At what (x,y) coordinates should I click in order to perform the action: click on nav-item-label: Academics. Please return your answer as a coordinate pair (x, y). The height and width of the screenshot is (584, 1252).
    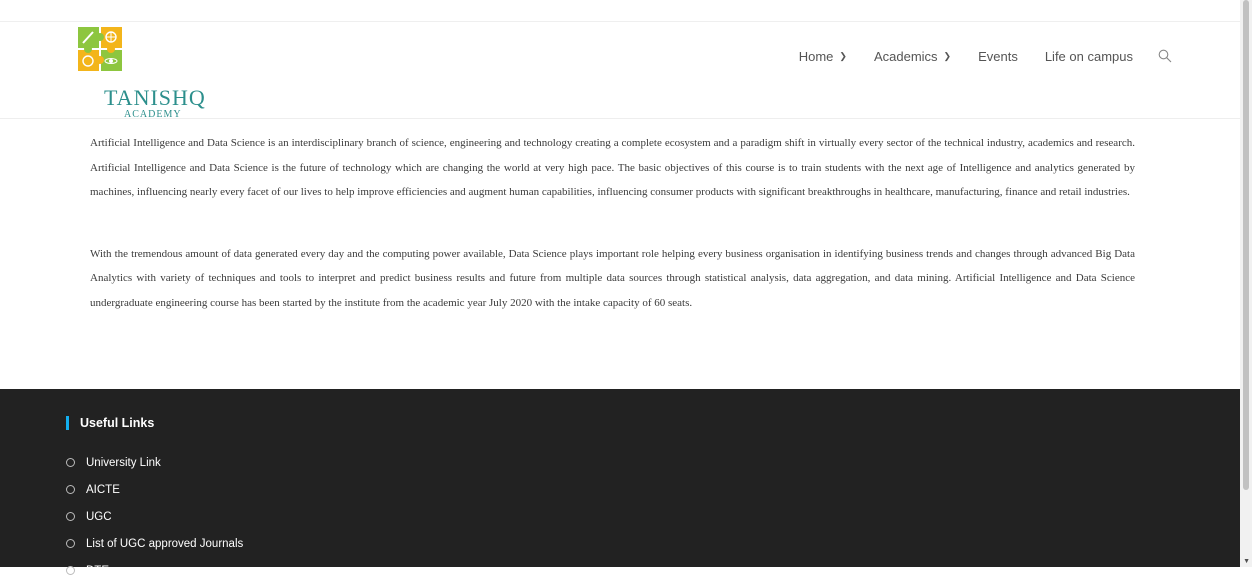
    Looking at the image, I should click on (905, 56).